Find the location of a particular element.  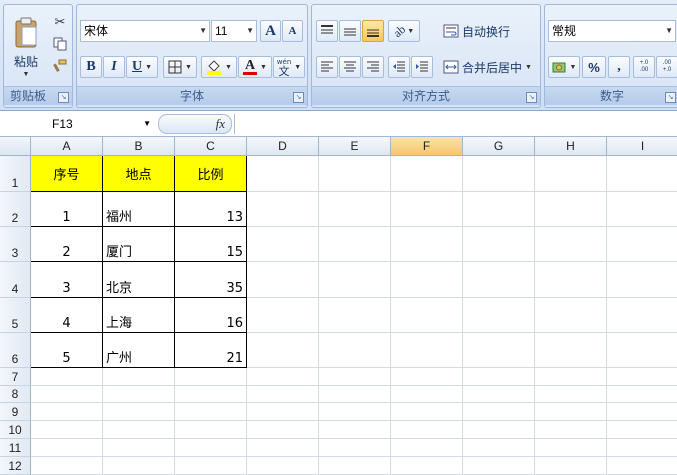

cell-i4 is located at coordinates (642, 280).